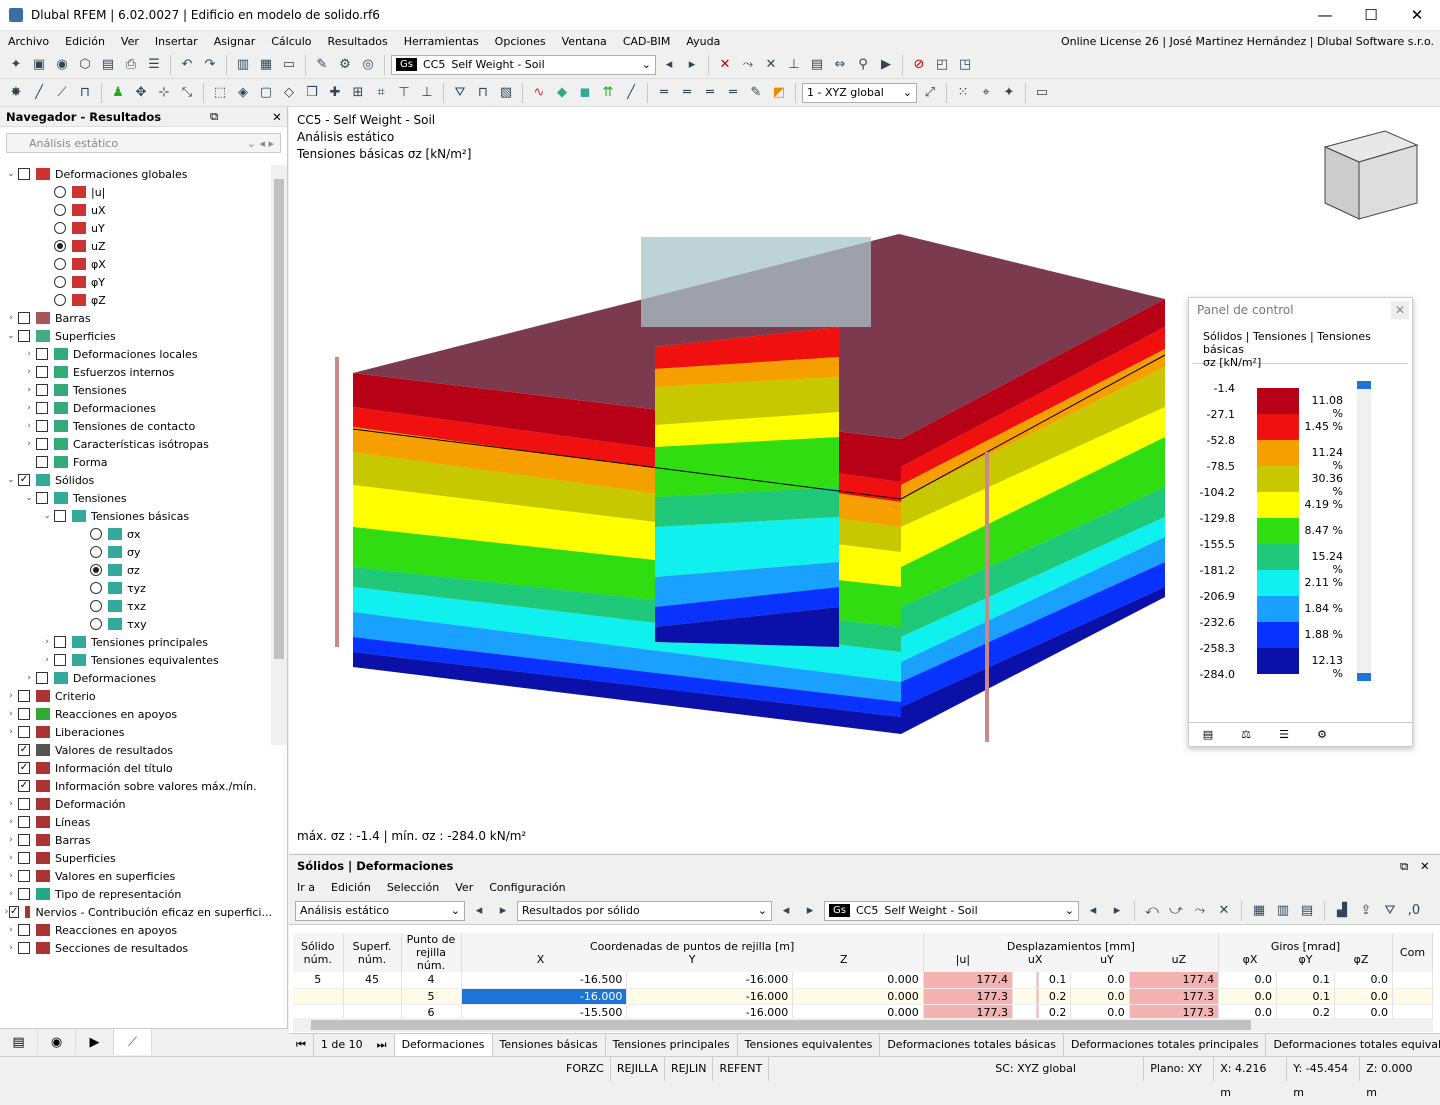  What do you see at coordinates (965, 65) in the screenshot?
I see `cube2-icon: ◳` at bounding box center [965, 65].